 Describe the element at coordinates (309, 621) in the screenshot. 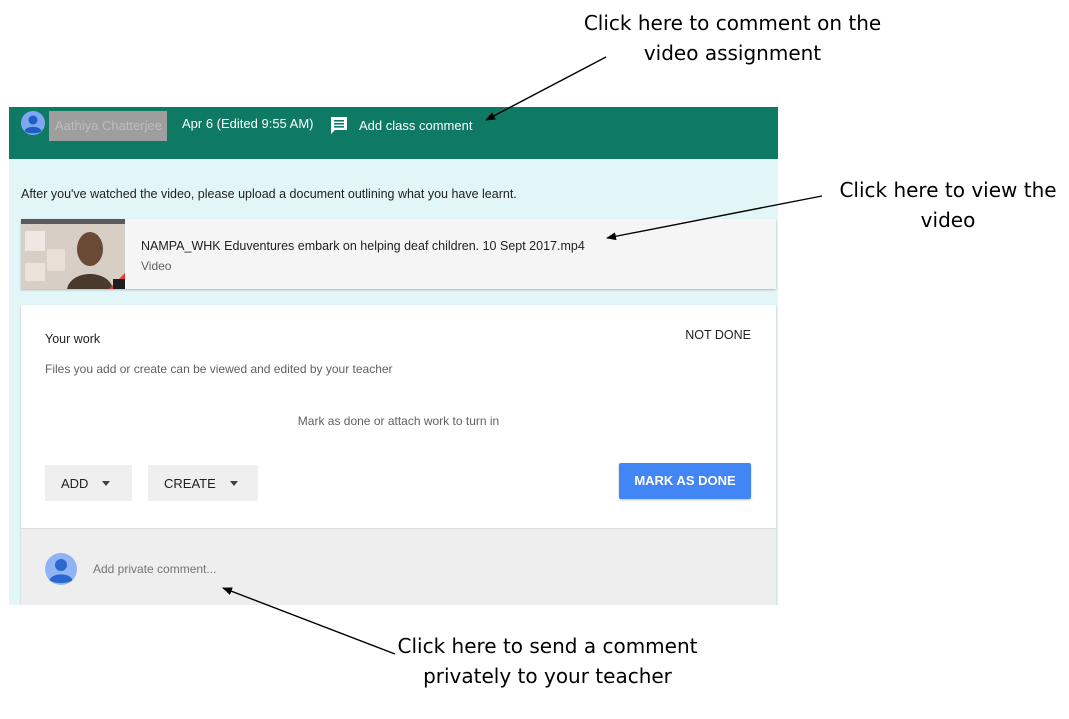

I see `arrow-to-private-comment` at that location.